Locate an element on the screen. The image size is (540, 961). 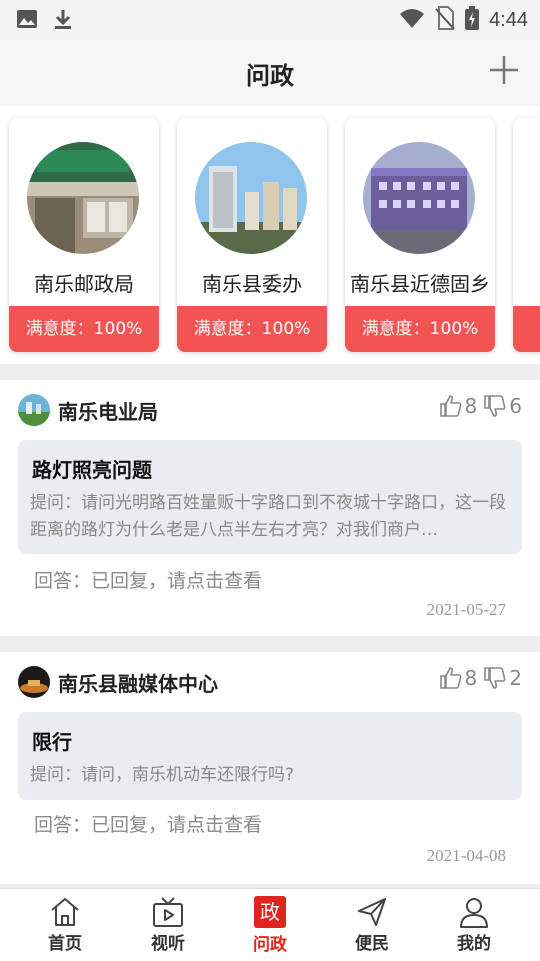
status-bar: 4:44 is located at coordinates (270, 19).